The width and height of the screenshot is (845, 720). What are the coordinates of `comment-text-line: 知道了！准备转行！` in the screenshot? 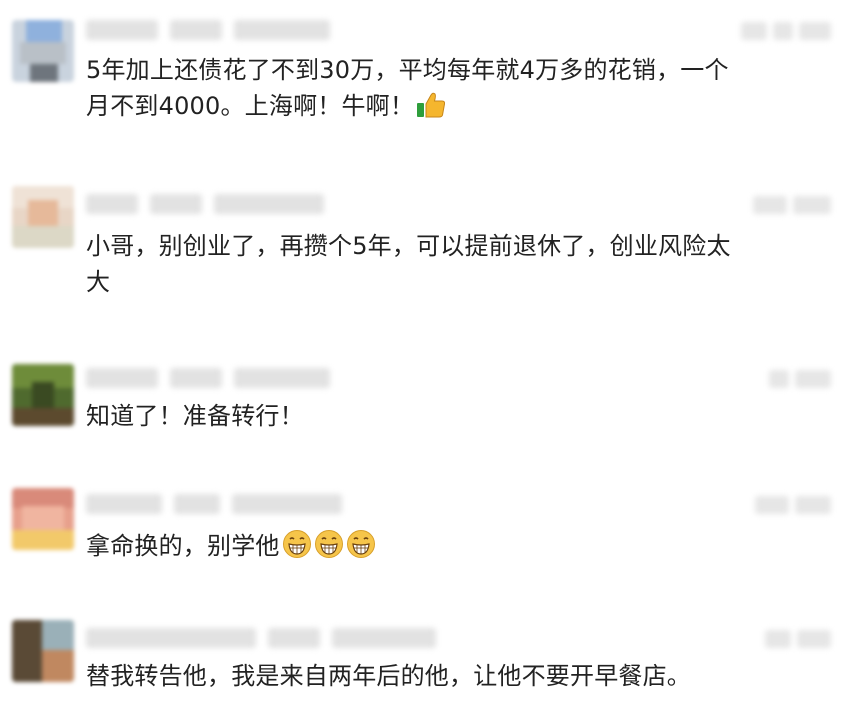 It's located at (195, 416).